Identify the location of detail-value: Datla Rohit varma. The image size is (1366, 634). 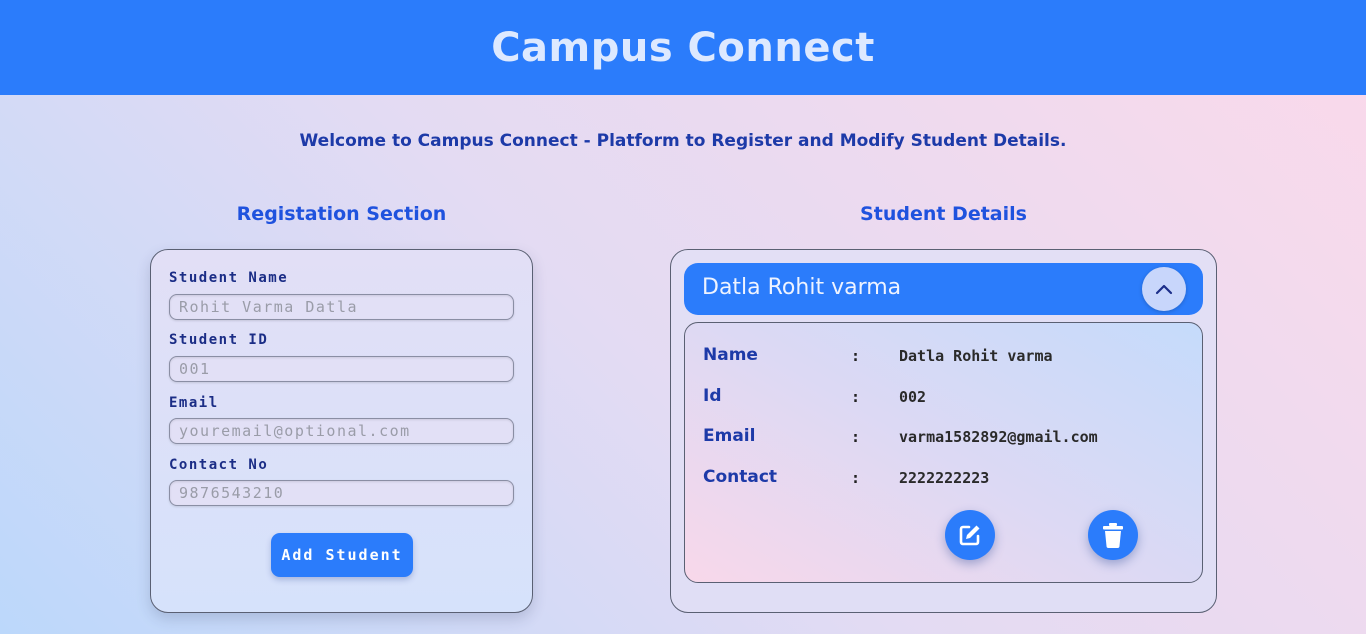
(976, 356).